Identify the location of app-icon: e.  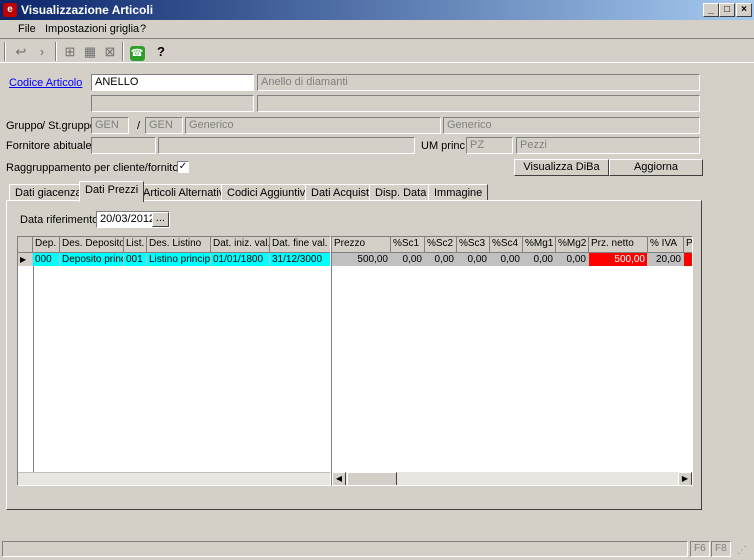
(10, 10).